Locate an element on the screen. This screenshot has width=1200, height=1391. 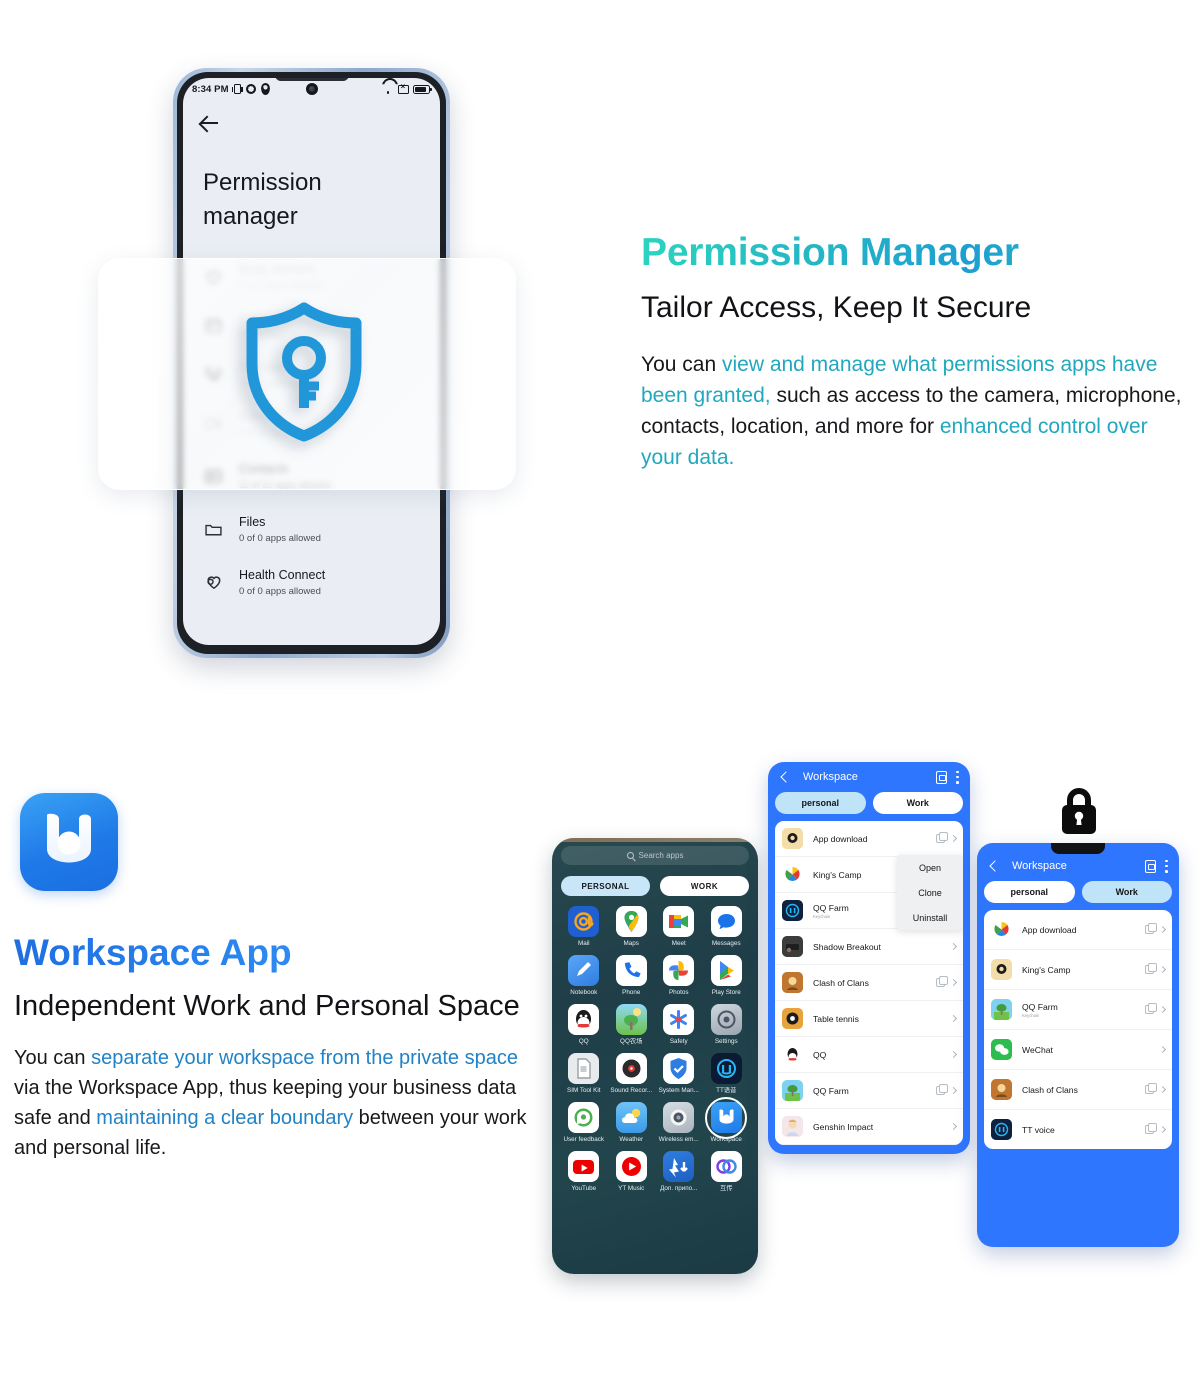
section-subheading: Independent Work and Personal Space is located at coordinates (267, 1006).